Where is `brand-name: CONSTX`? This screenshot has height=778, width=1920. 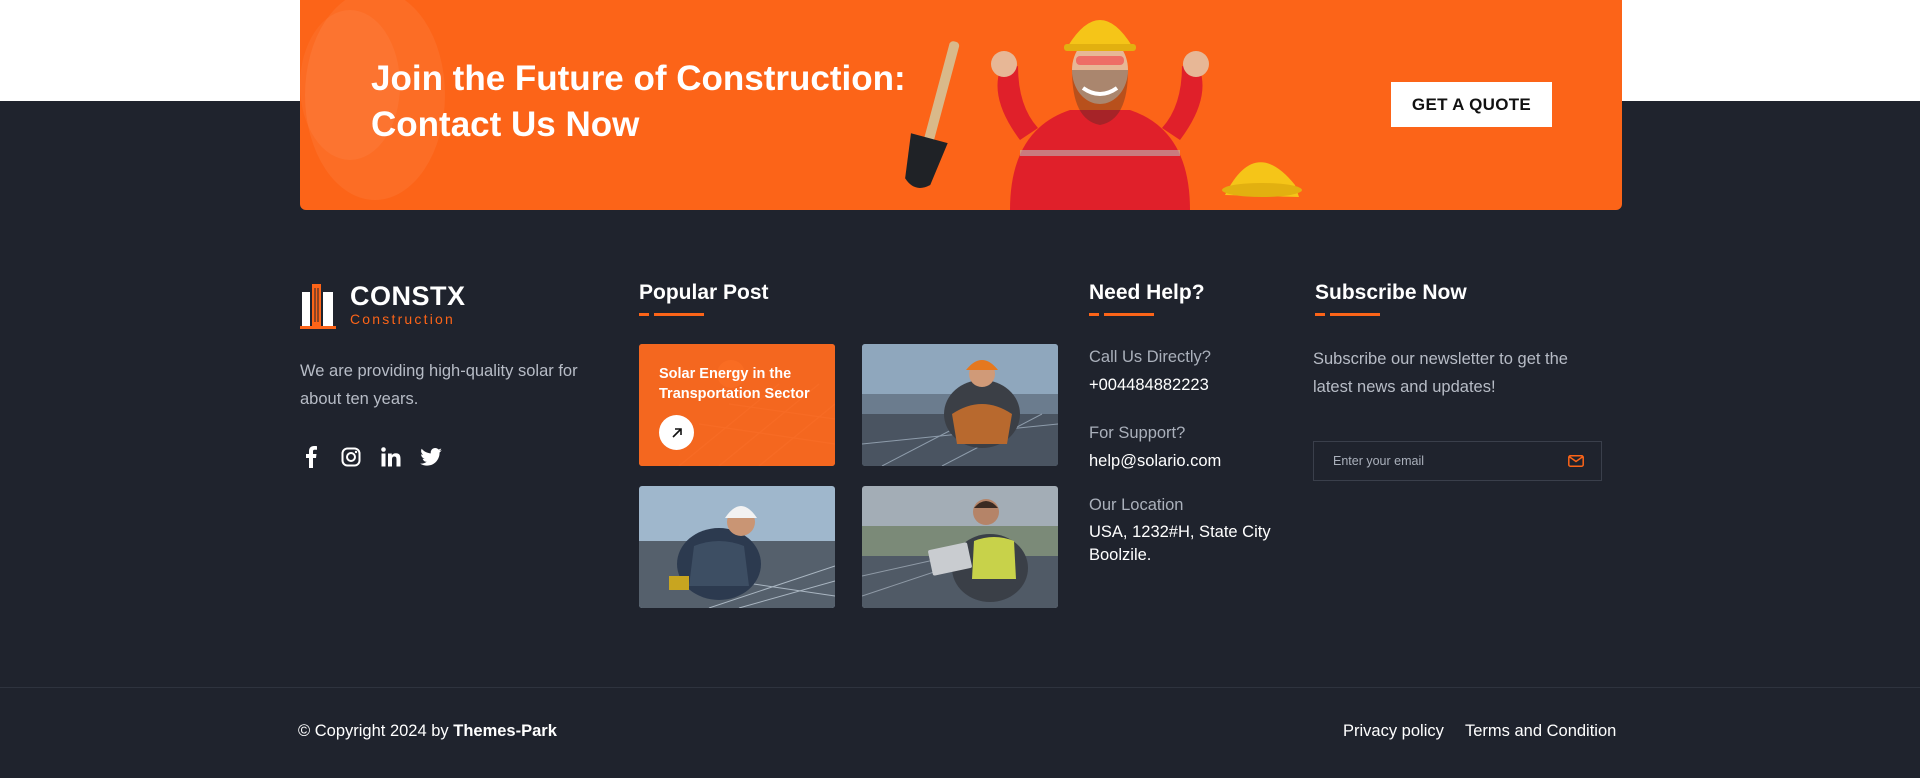 brand-name: CONSTX is located at coordinates (408, 296).